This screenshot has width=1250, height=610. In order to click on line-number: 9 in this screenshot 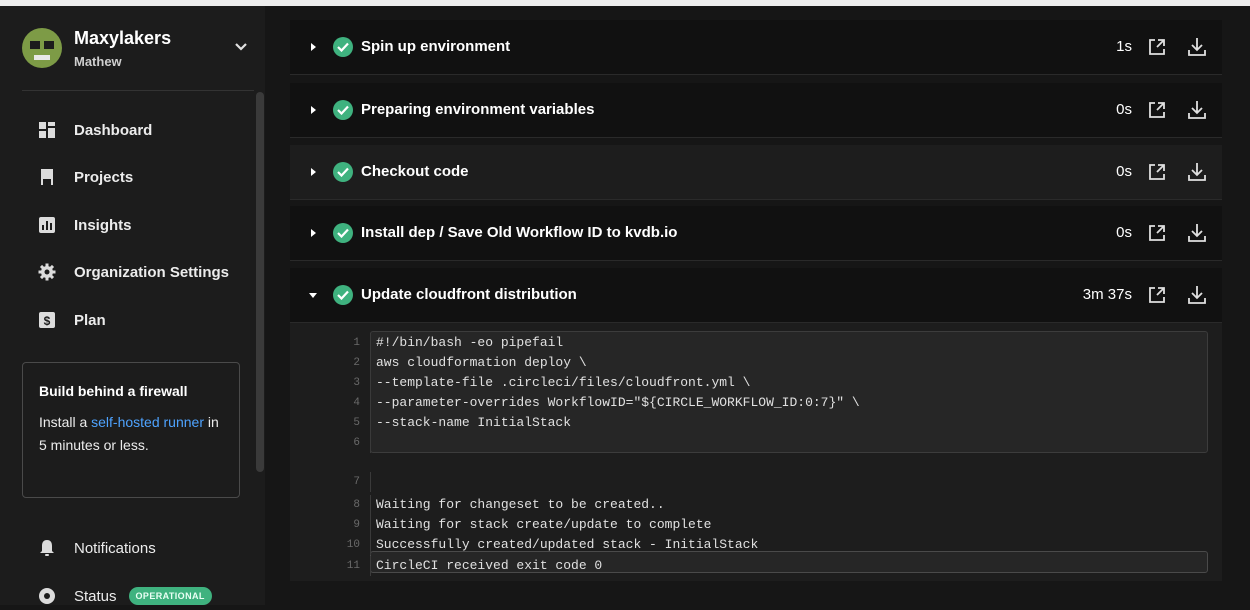, I will do `click(356, 525)`.